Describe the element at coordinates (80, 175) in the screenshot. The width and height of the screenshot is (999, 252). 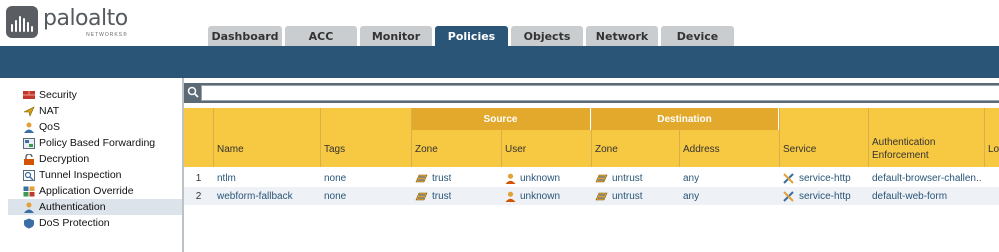
I see `sidebar-item-label: Tunnel Inspection` at that location.